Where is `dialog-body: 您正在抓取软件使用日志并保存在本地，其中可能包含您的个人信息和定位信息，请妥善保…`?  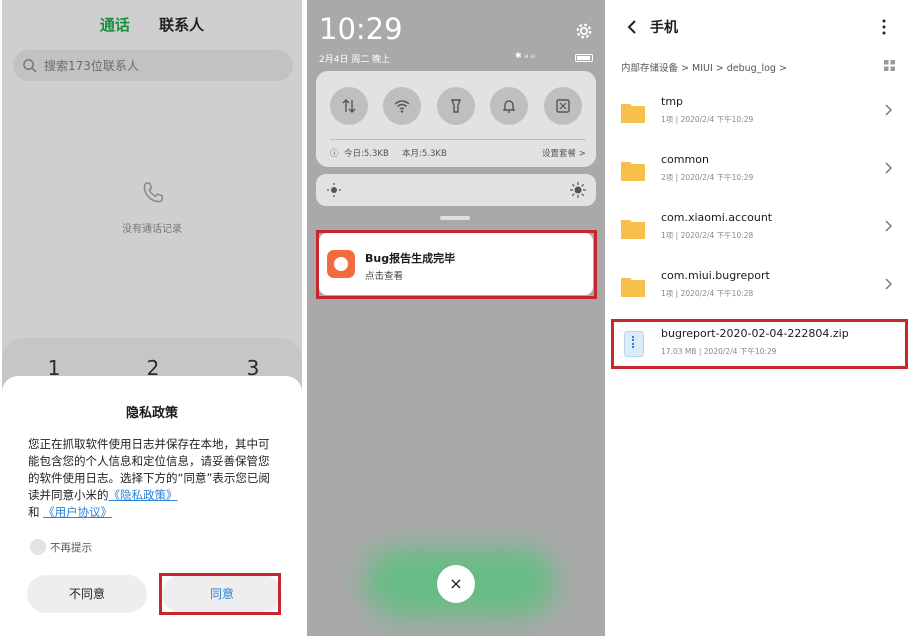 dialog-body: 您正在抓取软件使用日志并保存在本地，其中可能包含您的个人信息和定位信息，请妥善保… is located at coordinates (153, 478).